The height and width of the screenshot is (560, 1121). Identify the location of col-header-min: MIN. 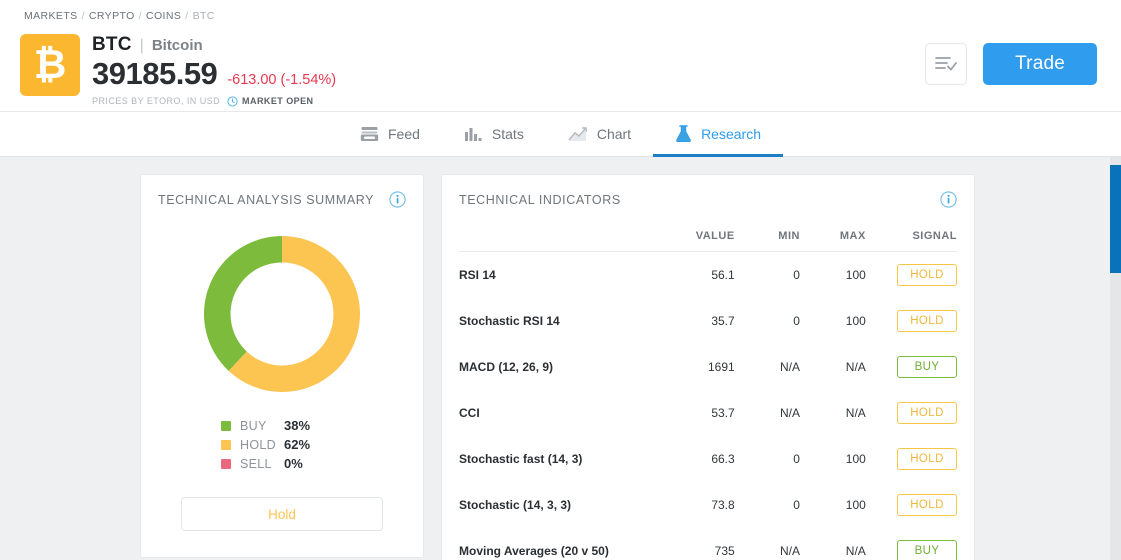
(767, 230).